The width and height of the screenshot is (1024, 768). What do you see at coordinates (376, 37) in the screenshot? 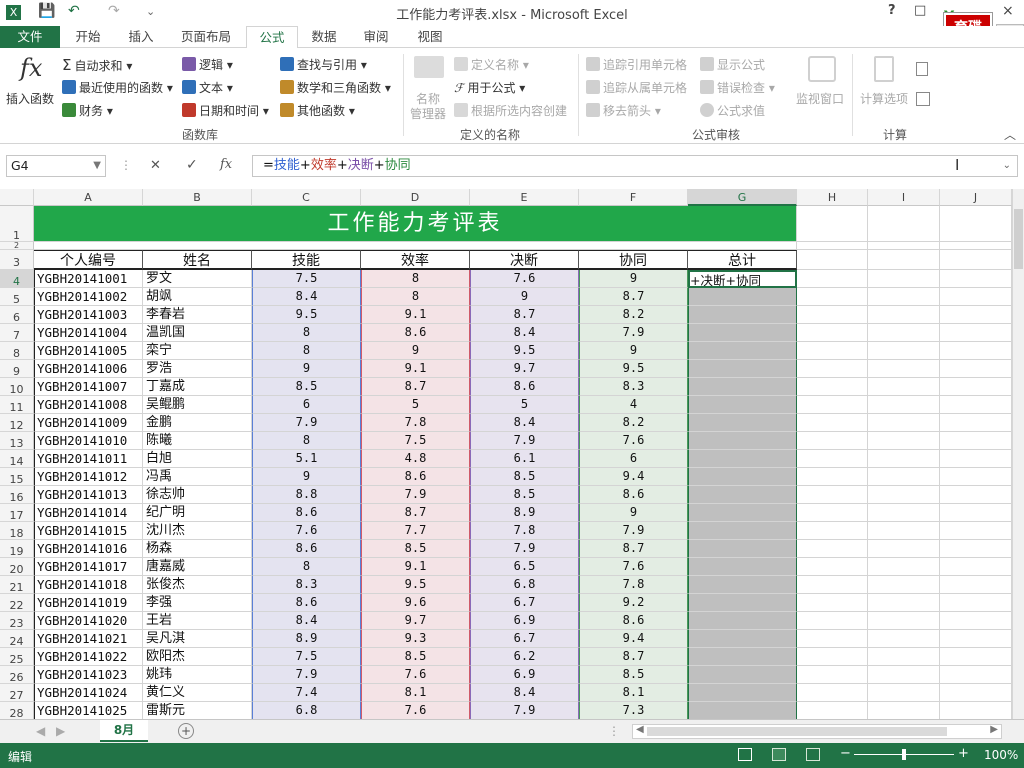
I see `tab-review: 审阅` at bounding box center [376, 37].